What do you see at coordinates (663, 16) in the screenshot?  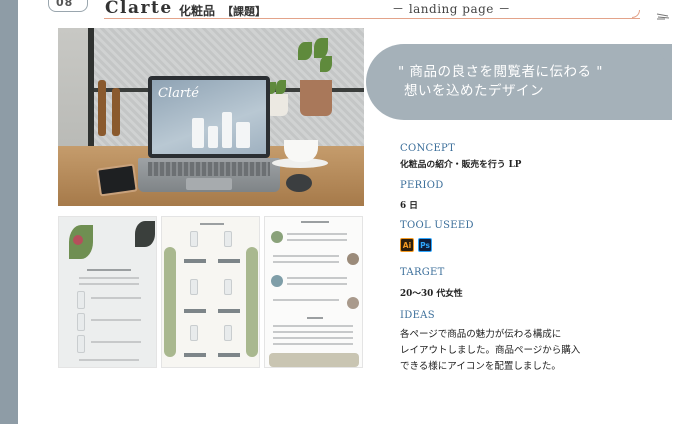 I see `scribble-icon` at bounding box center [663, 16].